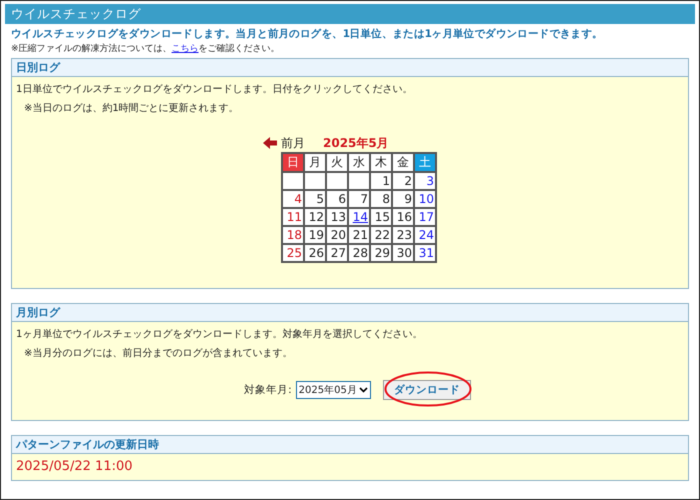  Describe the element at coordinates (307, 34) in the screenshot. I see `intro-text: ウイルスチェックログをダウンロードします。当月と前月のログを、1日単位、または1ヶ月単位でダウンロードできます。` at that location.